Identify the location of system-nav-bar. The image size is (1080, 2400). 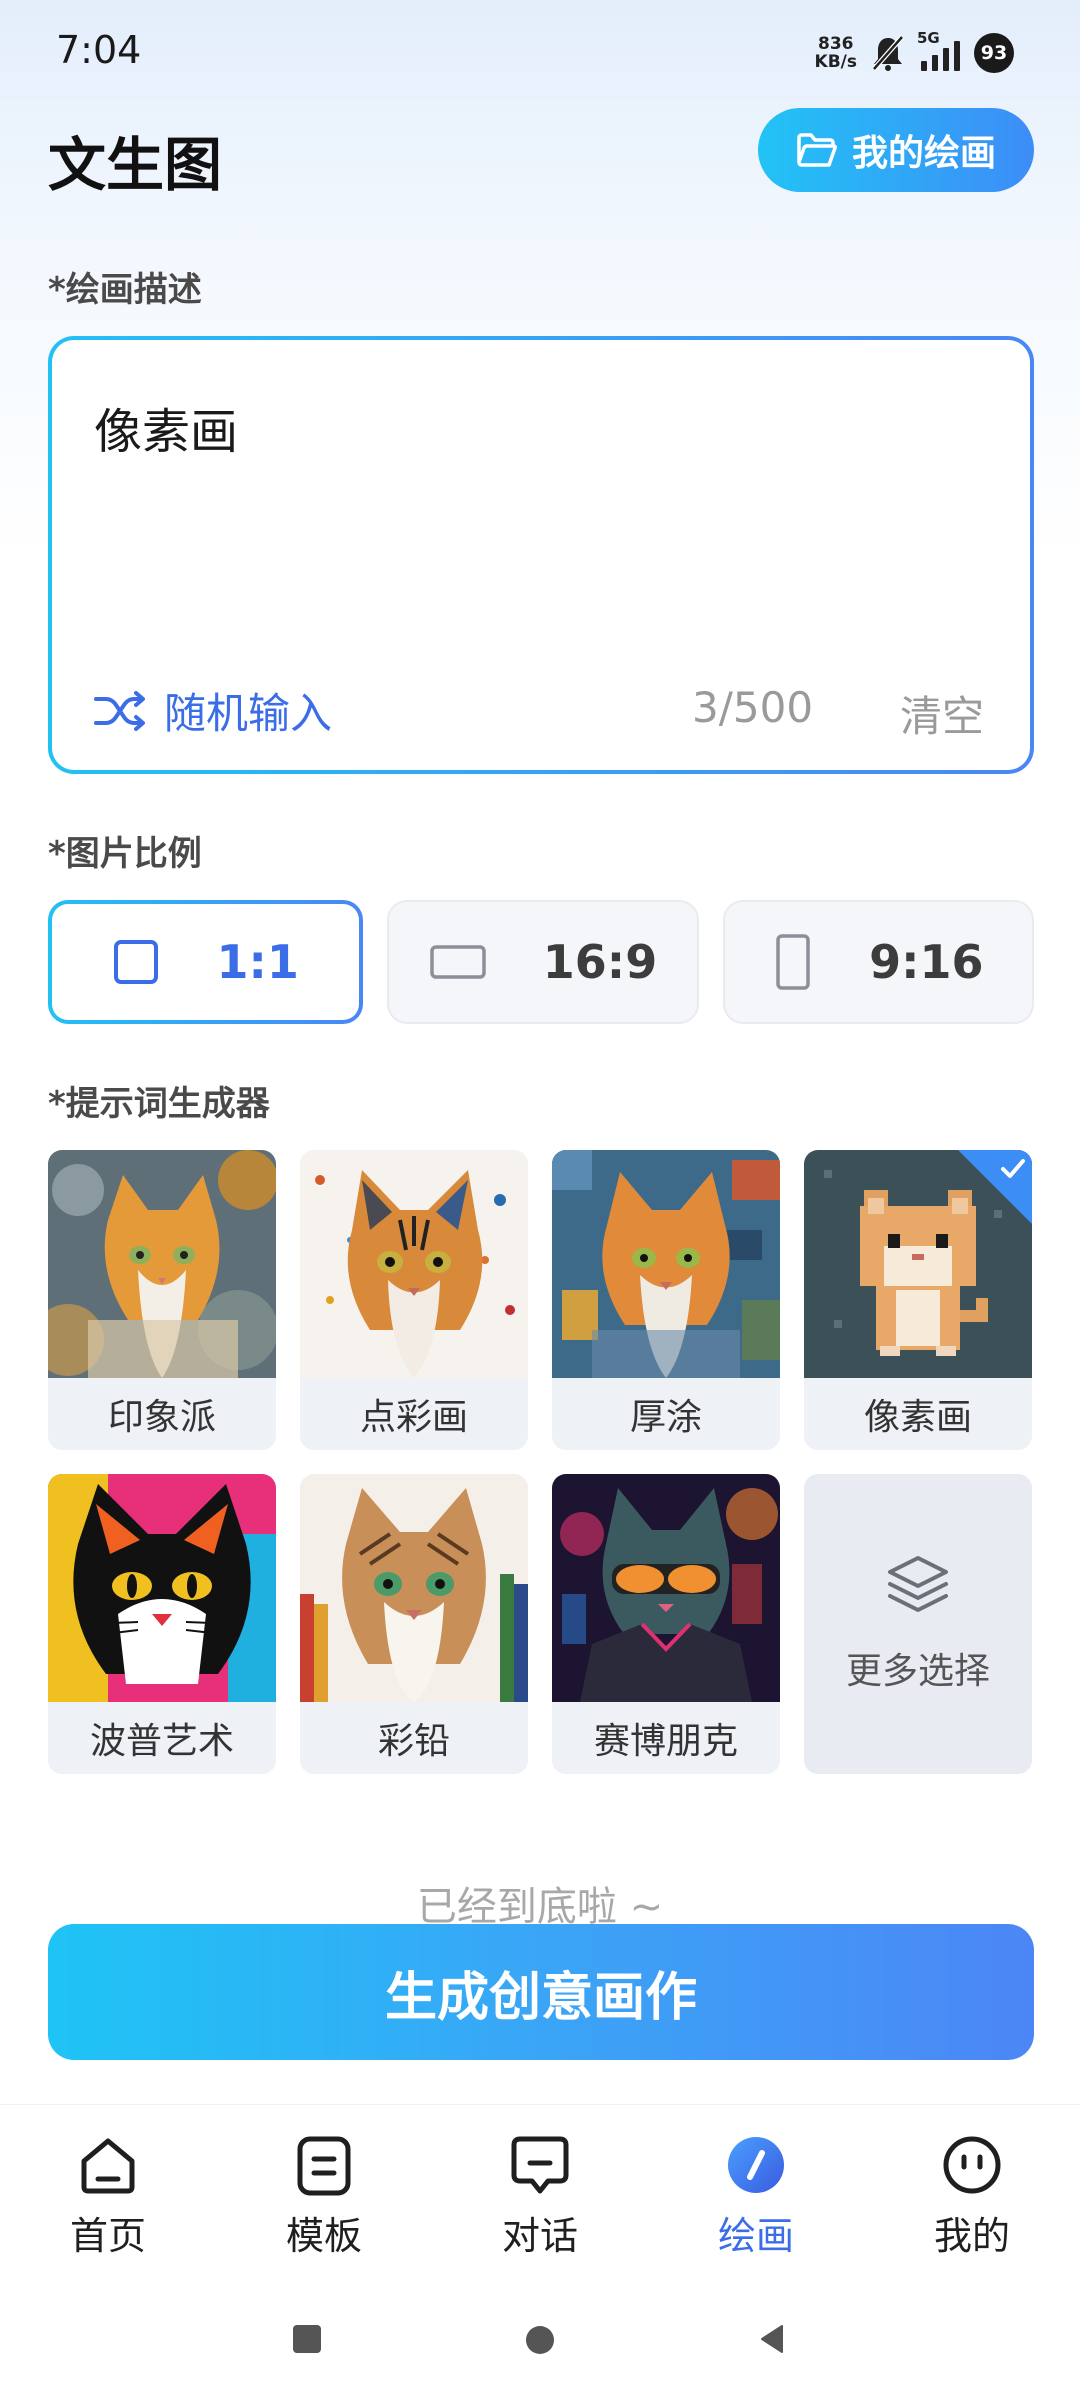
(540, 2339).